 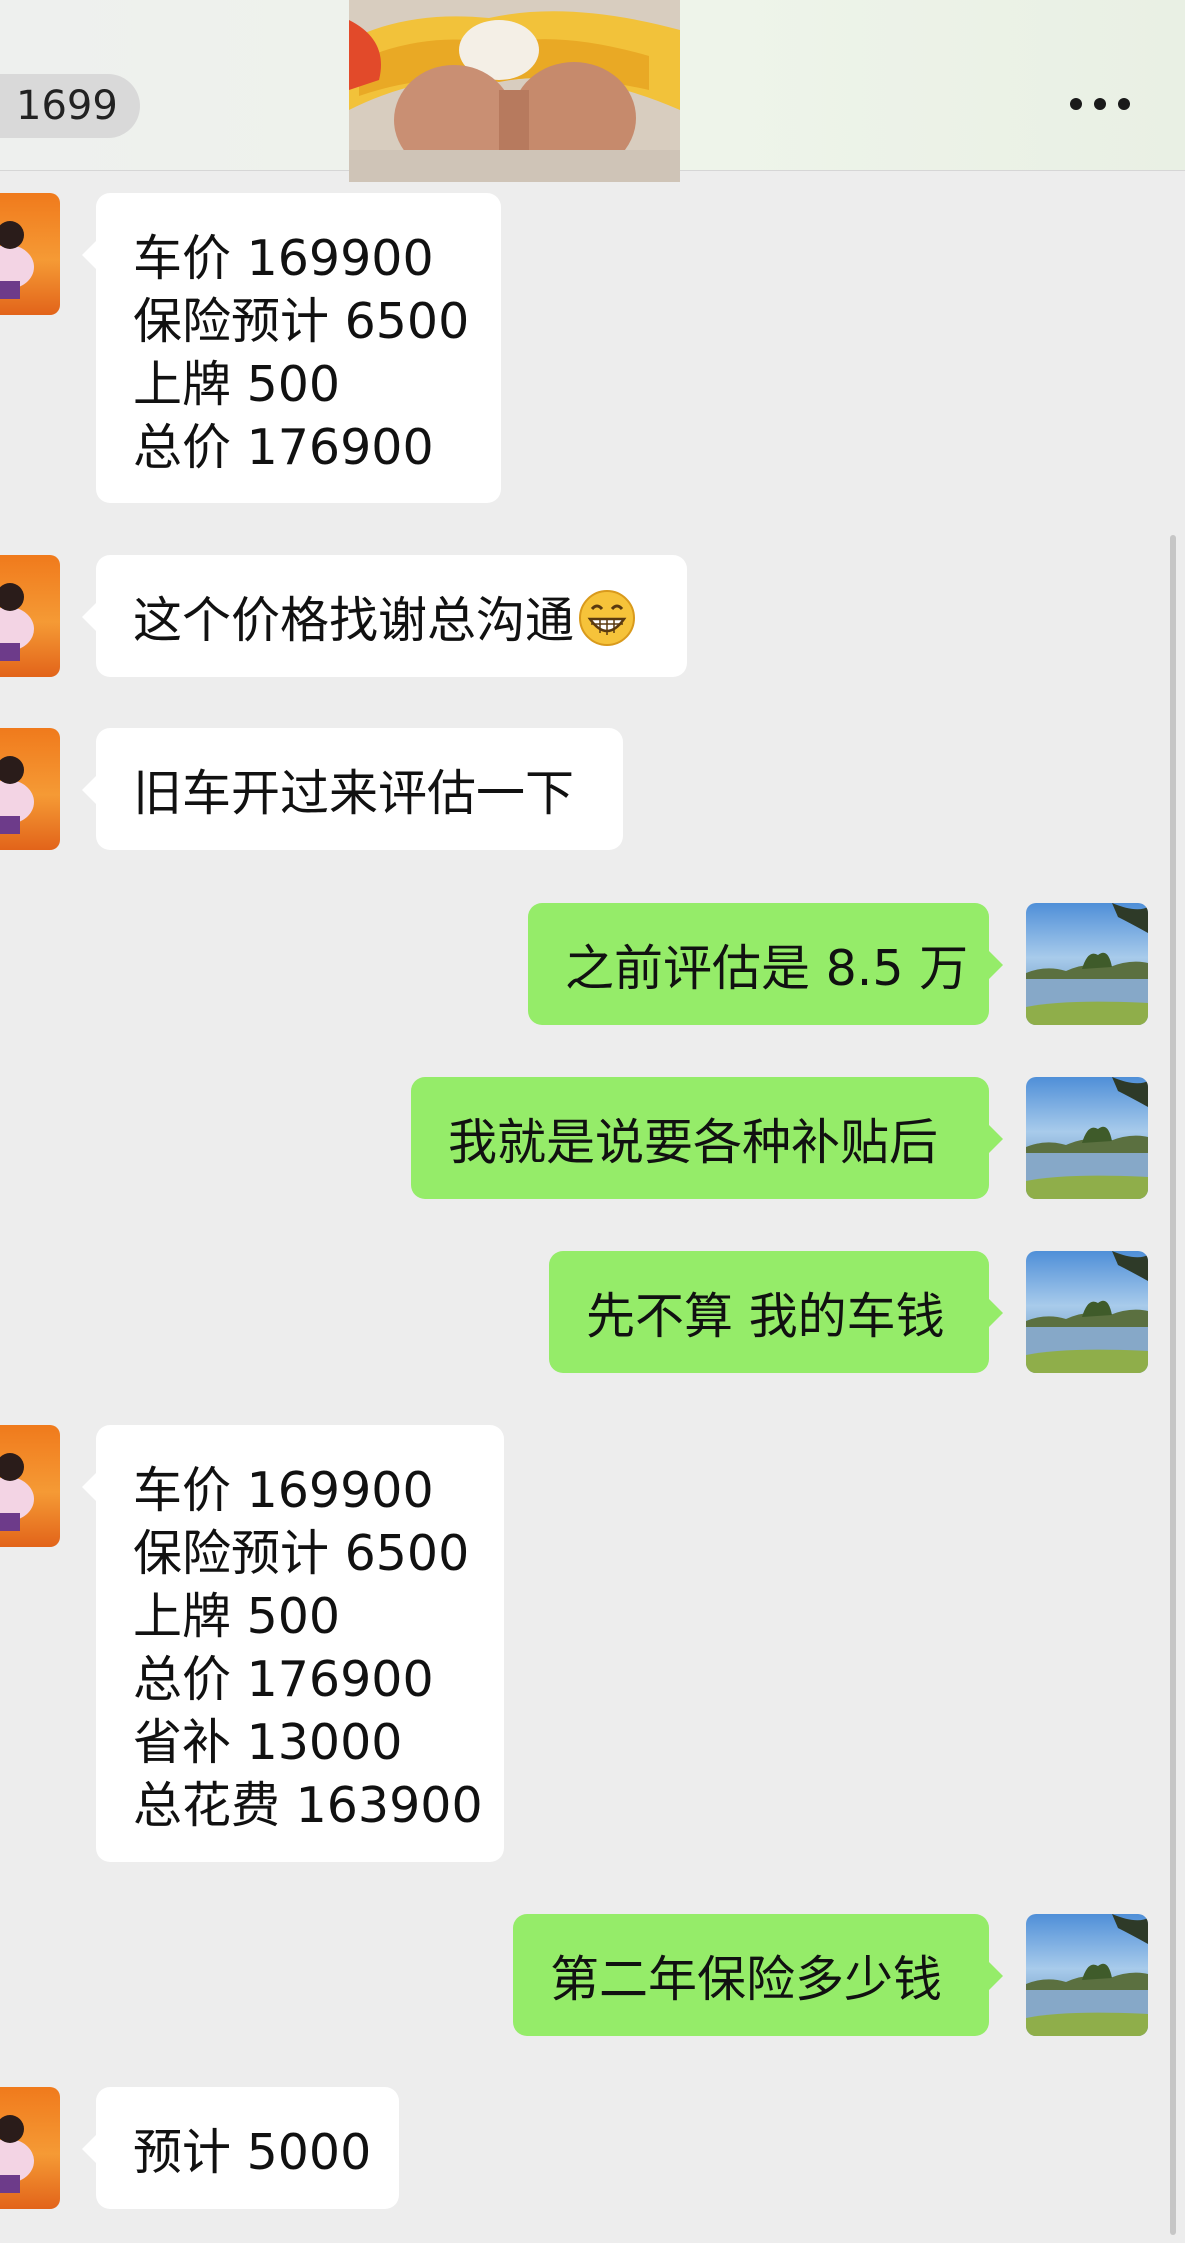 I want to click on unread-count-badge: 1699, so click(x=70, y=106).